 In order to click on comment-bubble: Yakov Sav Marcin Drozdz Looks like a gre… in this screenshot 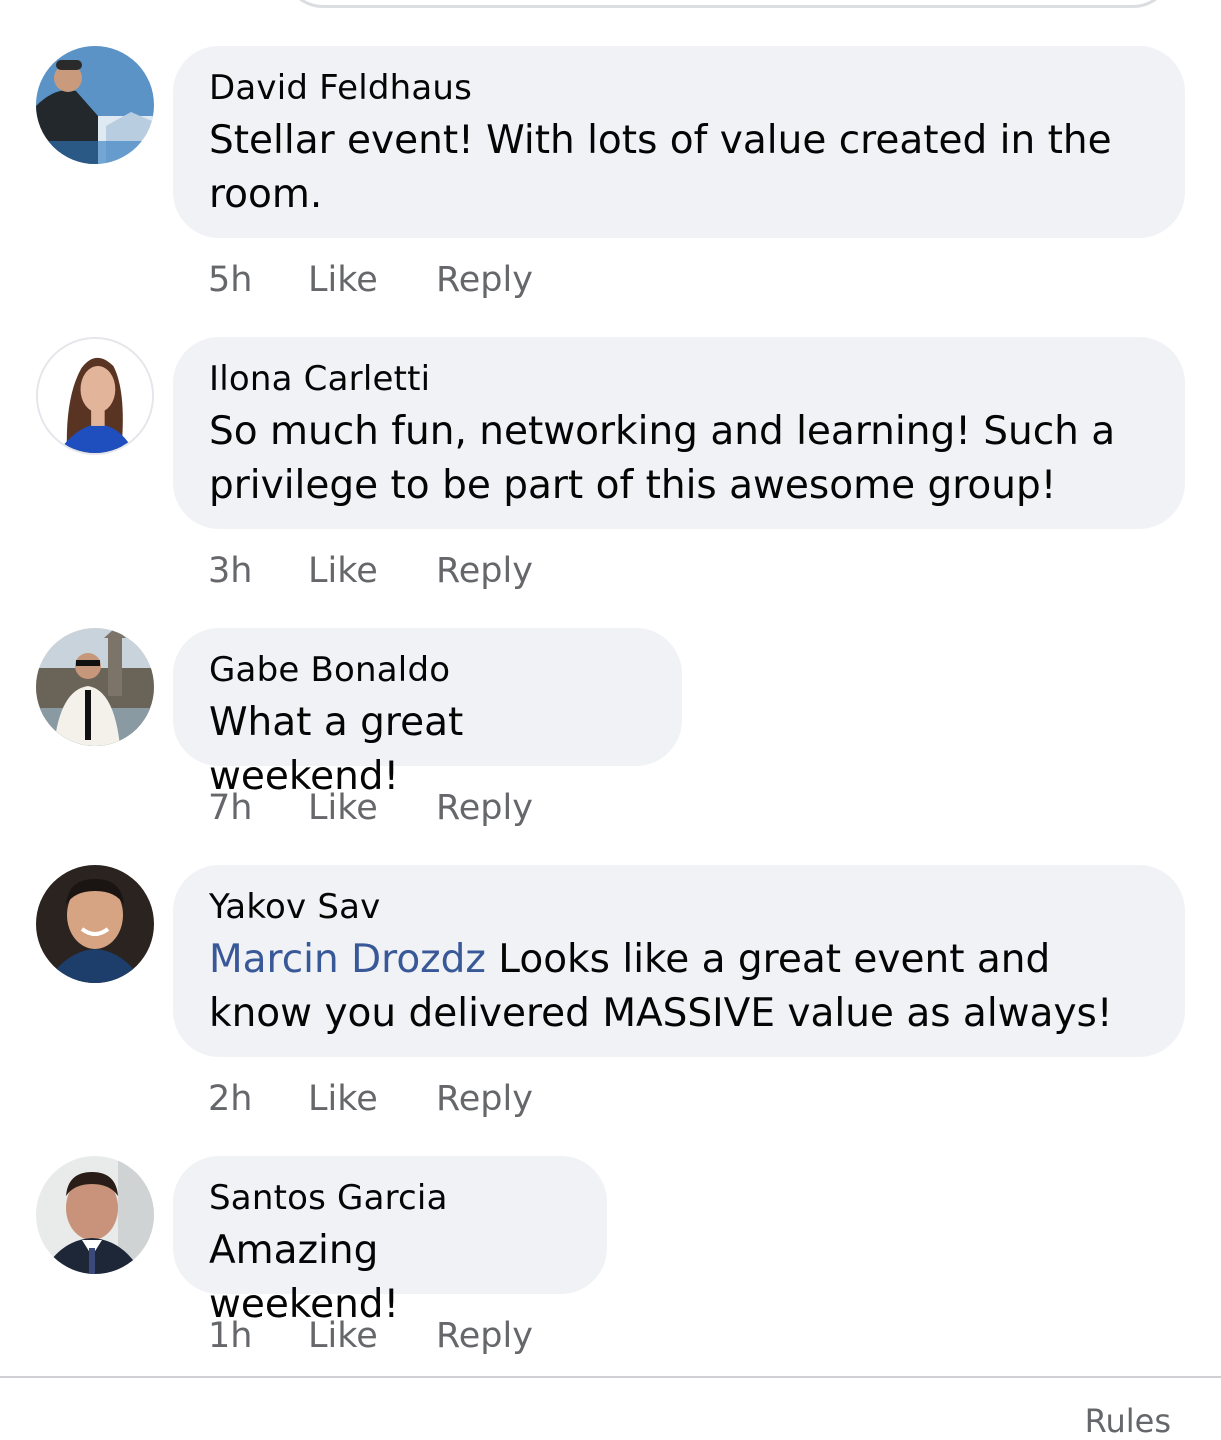, I will do `click(679, 961)`.